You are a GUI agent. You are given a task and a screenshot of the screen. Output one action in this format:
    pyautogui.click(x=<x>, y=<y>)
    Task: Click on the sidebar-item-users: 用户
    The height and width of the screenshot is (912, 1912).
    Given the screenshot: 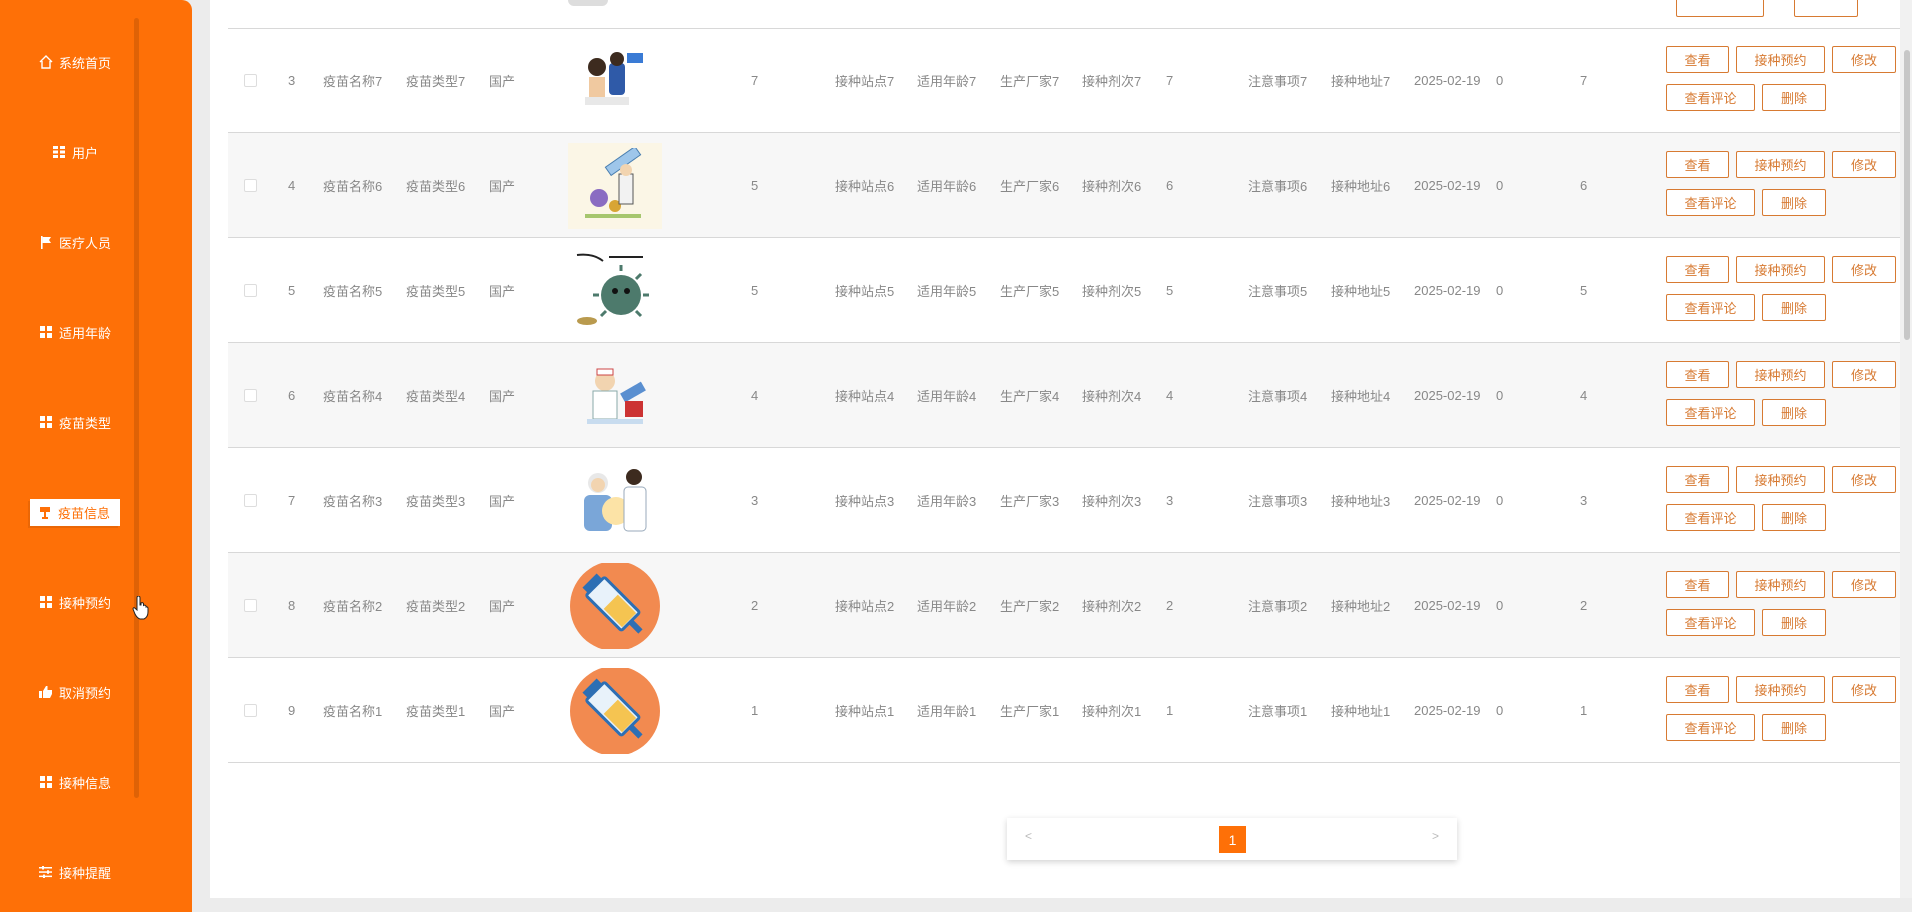 What is the action you would take?
    pyautogui.click(x=75, y=152)
    